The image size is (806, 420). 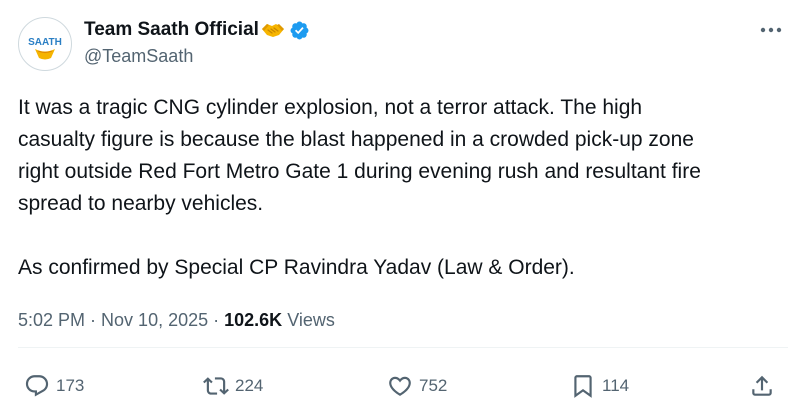 What do you see at coordinates (253, 320) in the screenshot?
I see `views-count: 102.6K` at bounding box center [253, 320].